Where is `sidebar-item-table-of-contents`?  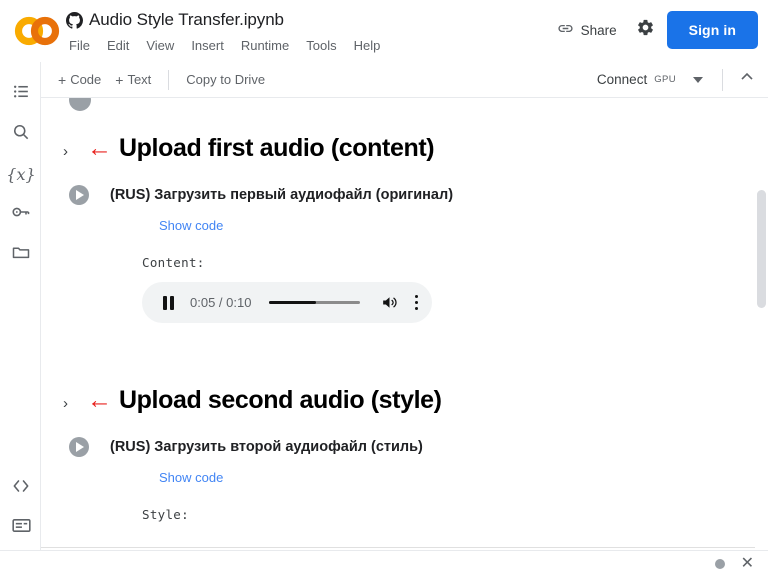
sidebar-item-table-of-contents is located at coordinates (21, 94).